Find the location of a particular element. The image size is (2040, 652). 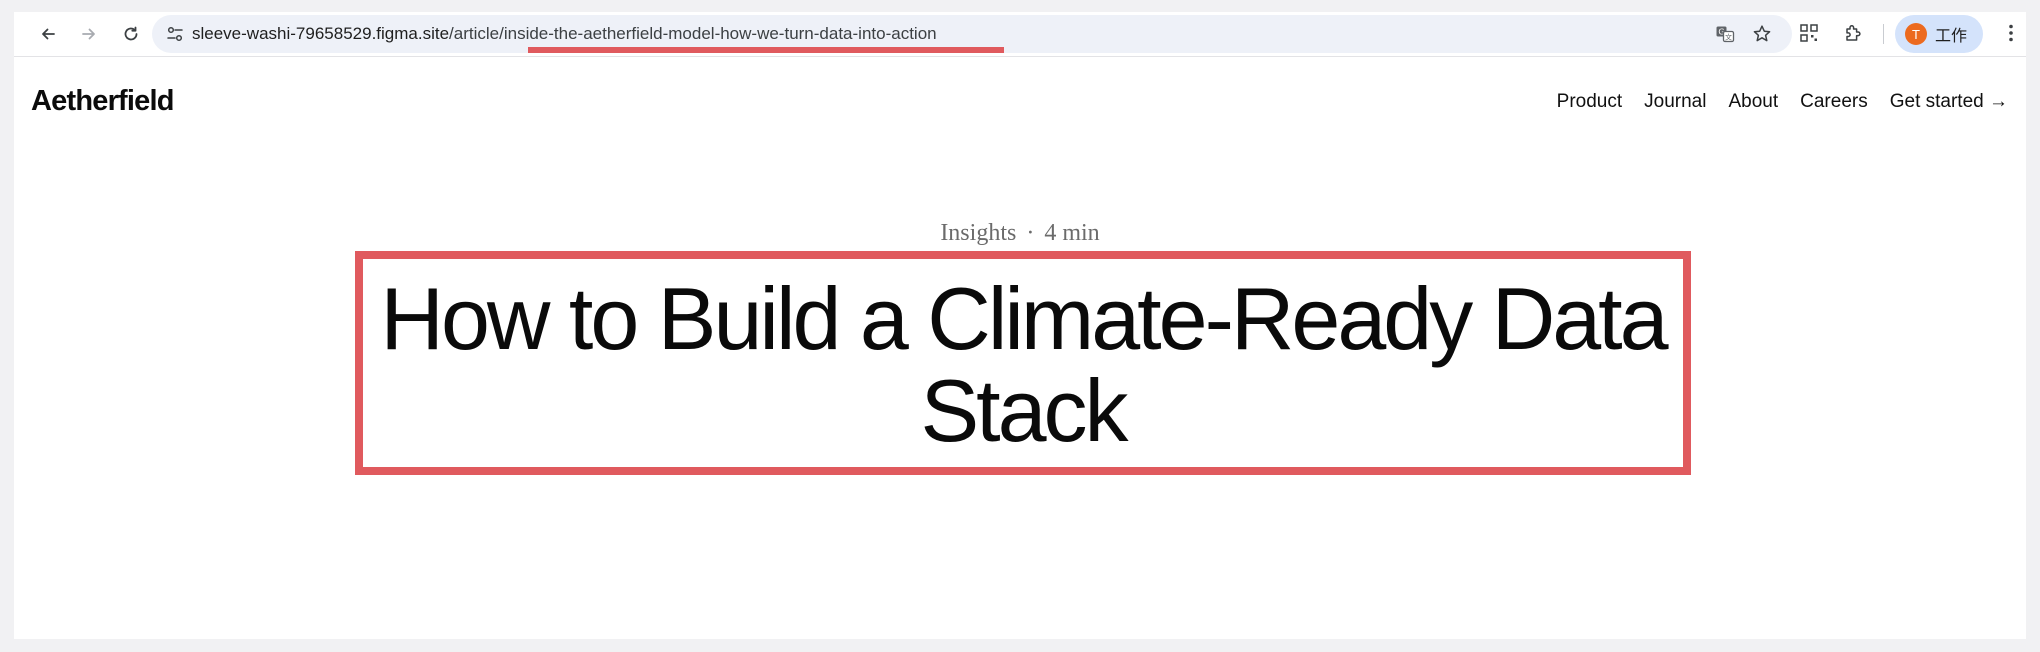

nav-link-careers: Careers is located at coordinates (1834, 102).